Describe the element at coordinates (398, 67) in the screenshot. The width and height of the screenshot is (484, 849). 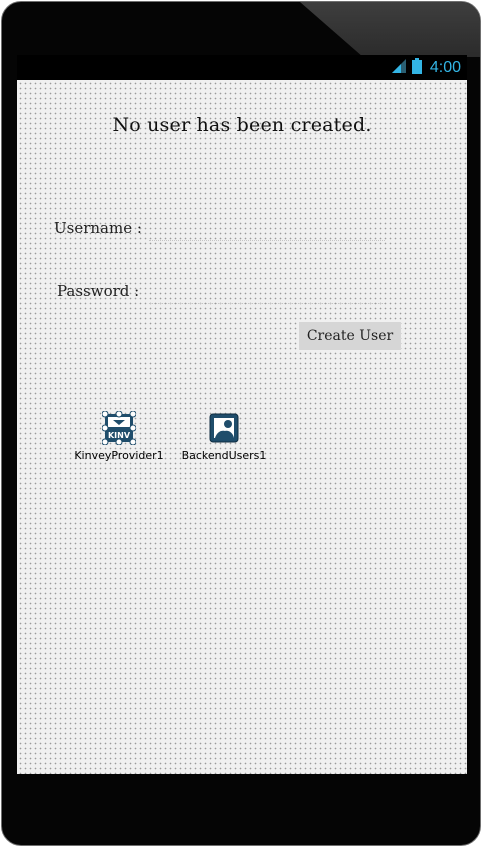
I see `signal-icon` at that location.